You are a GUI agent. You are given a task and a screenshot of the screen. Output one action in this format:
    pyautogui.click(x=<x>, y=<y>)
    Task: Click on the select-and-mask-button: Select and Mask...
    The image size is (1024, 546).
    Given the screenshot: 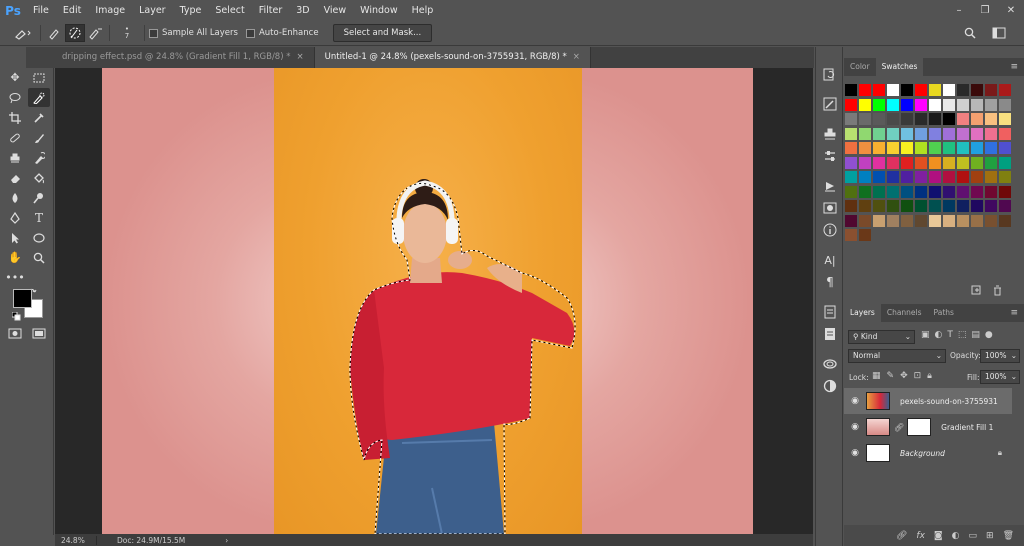 What is the action you would take?
    pyautogui.click(x=382, y=33)
    